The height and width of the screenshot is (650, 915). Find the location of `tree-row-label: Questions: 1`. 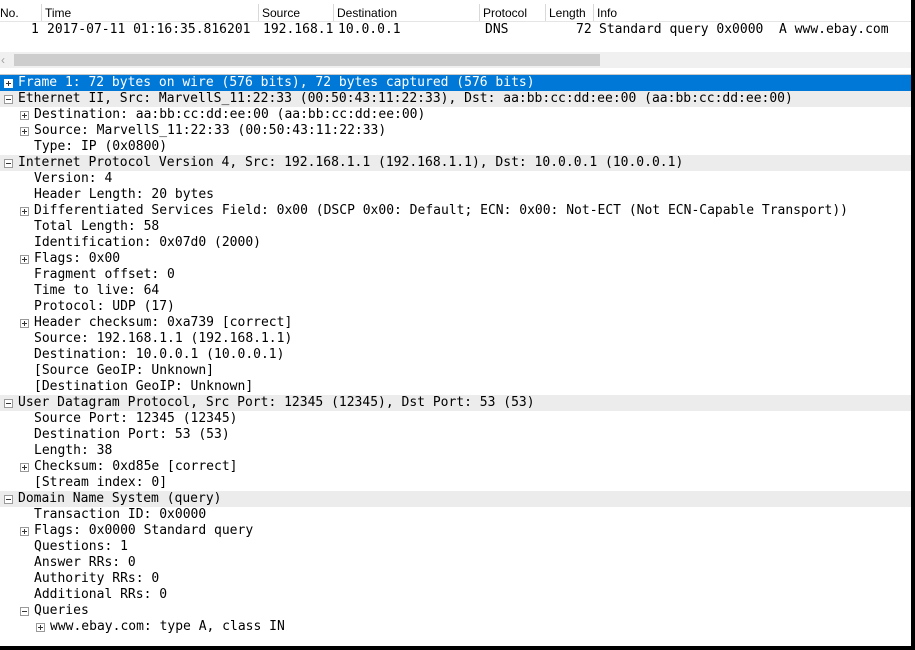

tree-row-label: Questions: 1 is located at coordinates (81, 546).